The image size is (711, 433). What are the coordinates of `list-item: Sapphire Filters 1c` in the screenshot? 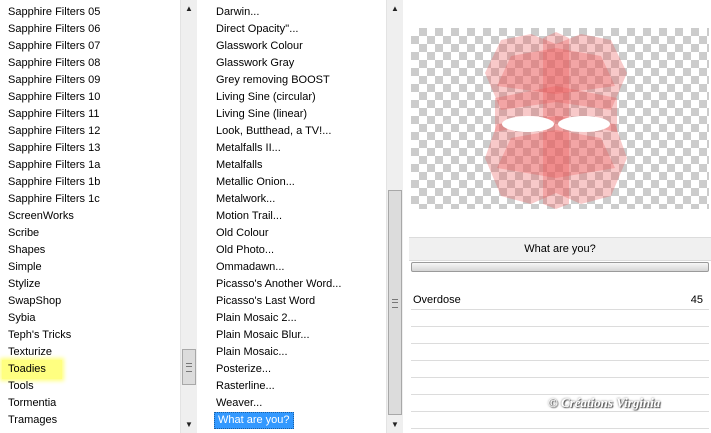 It's located at (54, 199).